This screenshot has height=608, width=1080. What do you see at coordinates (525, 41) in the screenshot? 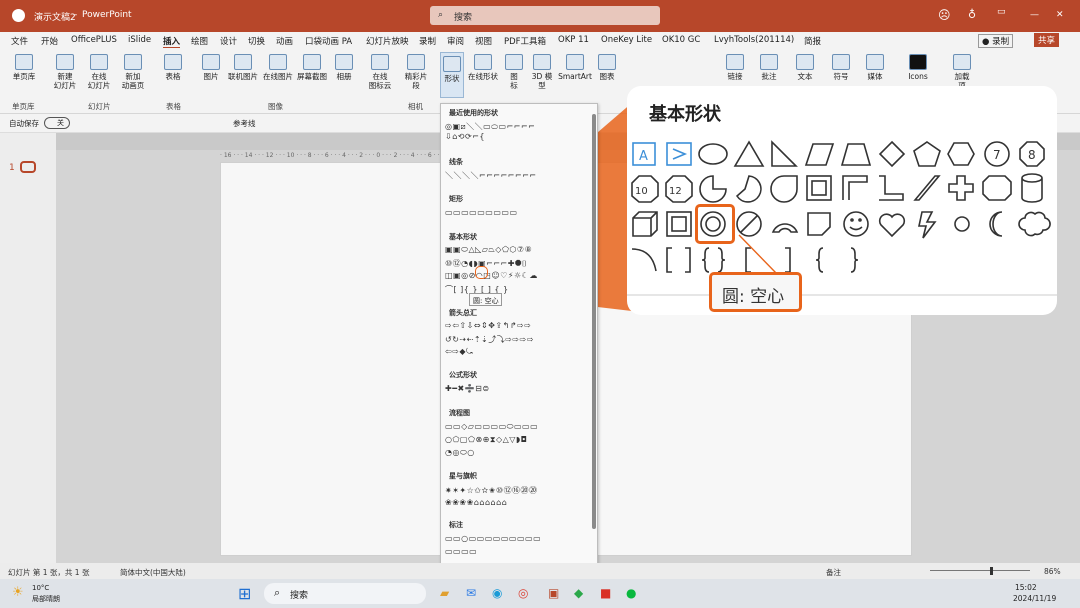
I see `tab-pdf: PDF工具箱` at bounding box center [525, 41].